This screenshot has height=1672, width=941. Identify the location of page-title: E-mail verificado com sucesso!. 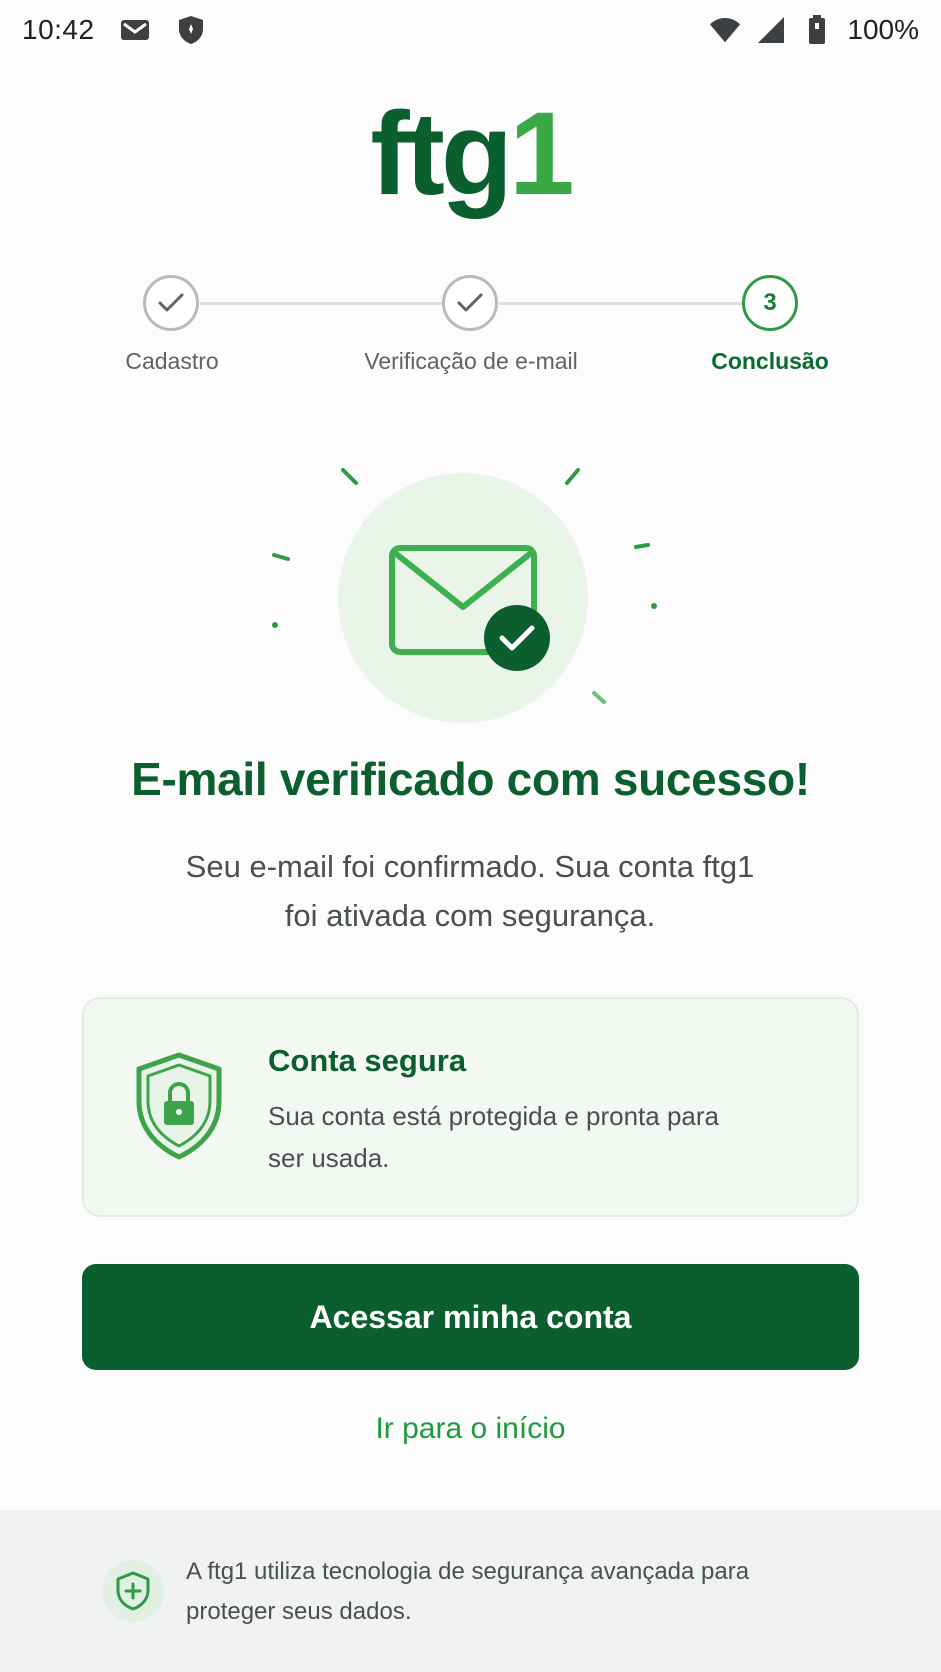
(470, 779).